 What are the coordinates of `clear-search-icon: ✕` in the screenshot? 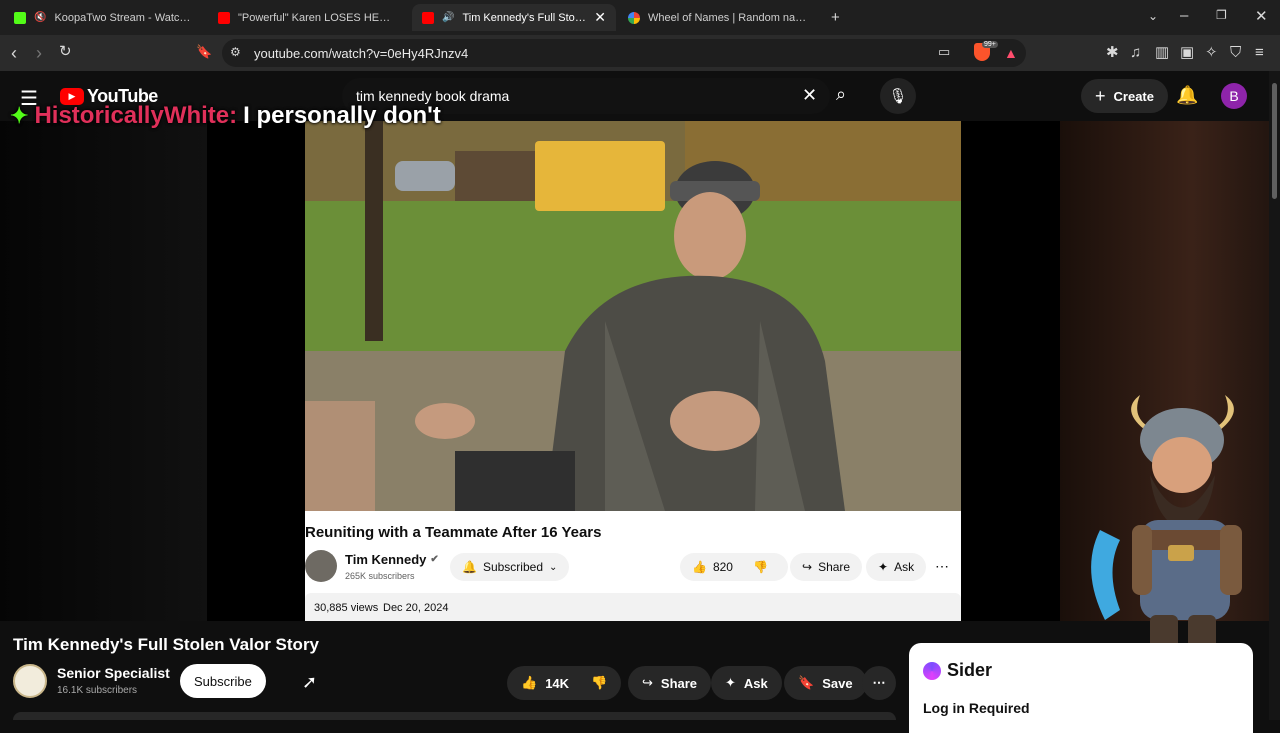 It's located at (809, 95).